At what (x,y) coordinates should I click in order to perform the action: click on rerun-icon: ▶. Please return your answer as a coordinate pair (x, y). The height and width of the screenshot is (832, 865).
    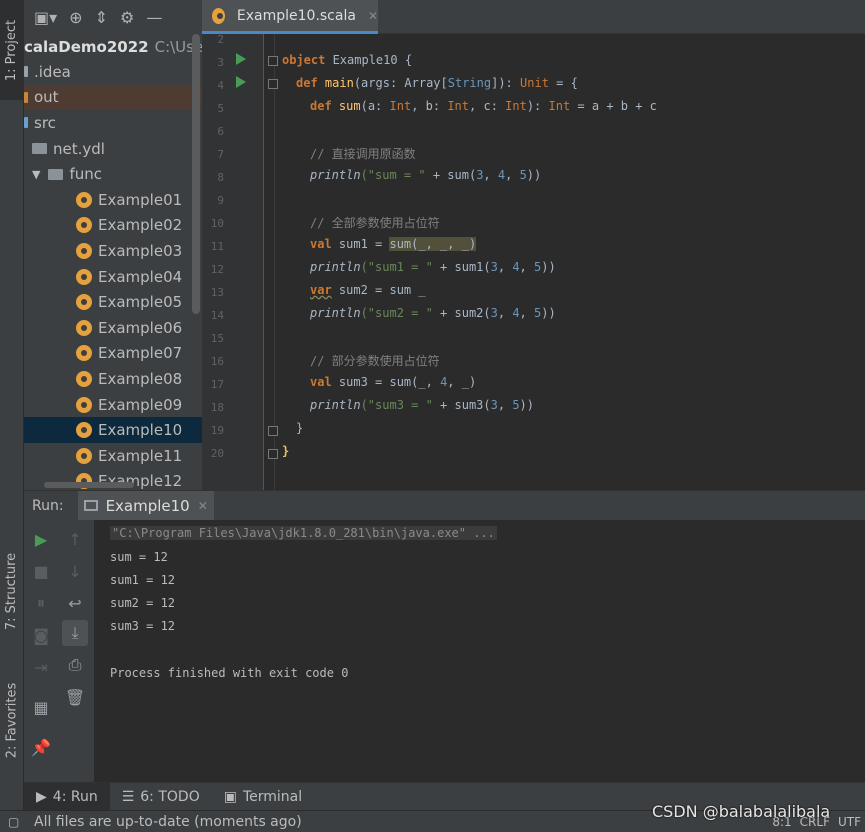
    Looking at the image, I should click on (41, 539).